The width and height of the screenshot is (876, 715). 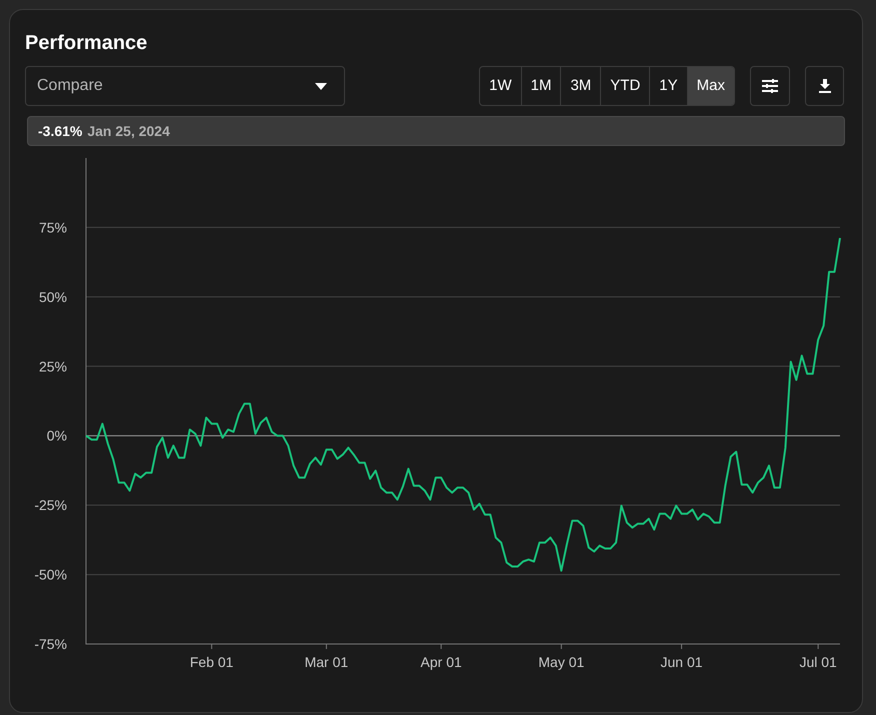 What do you see at coordinates (500, 86) in the screenshot?
I see `range-tab: 1W` at bounding box center [500, 86].